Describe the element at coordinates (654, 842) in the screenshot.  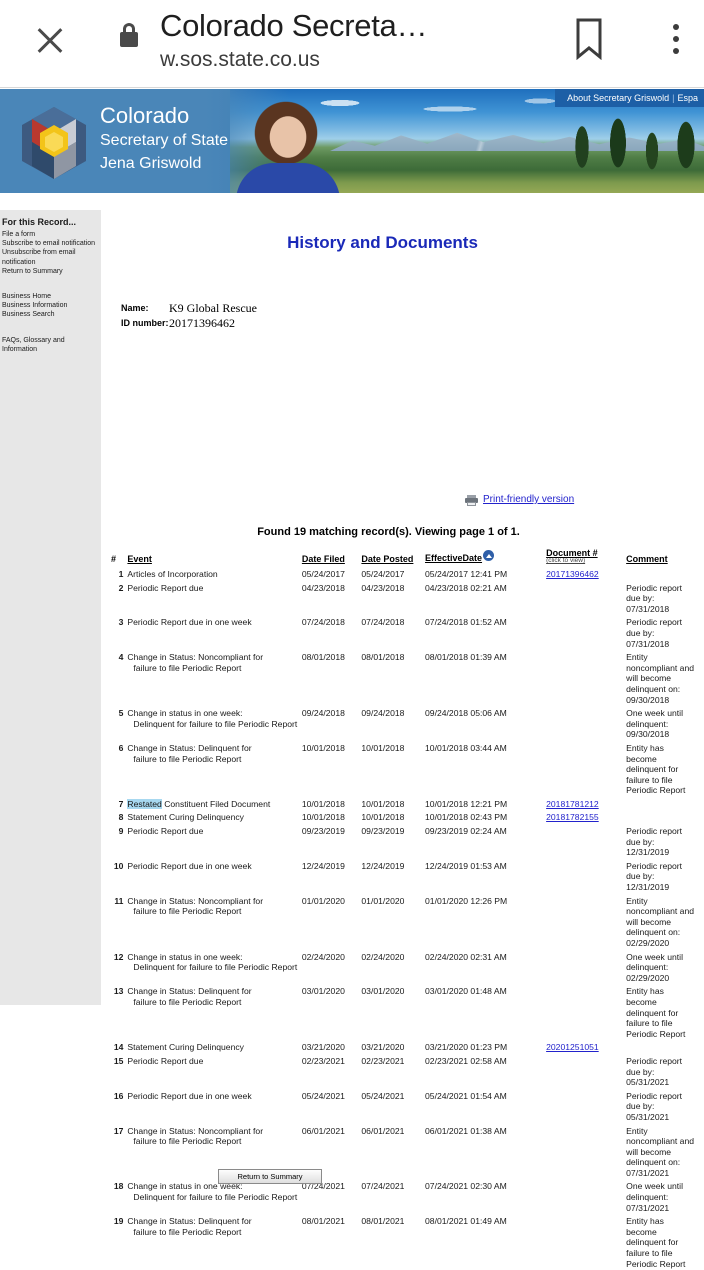
I see `row-comment: Periodic report due by: 12/31/2019` at that location.